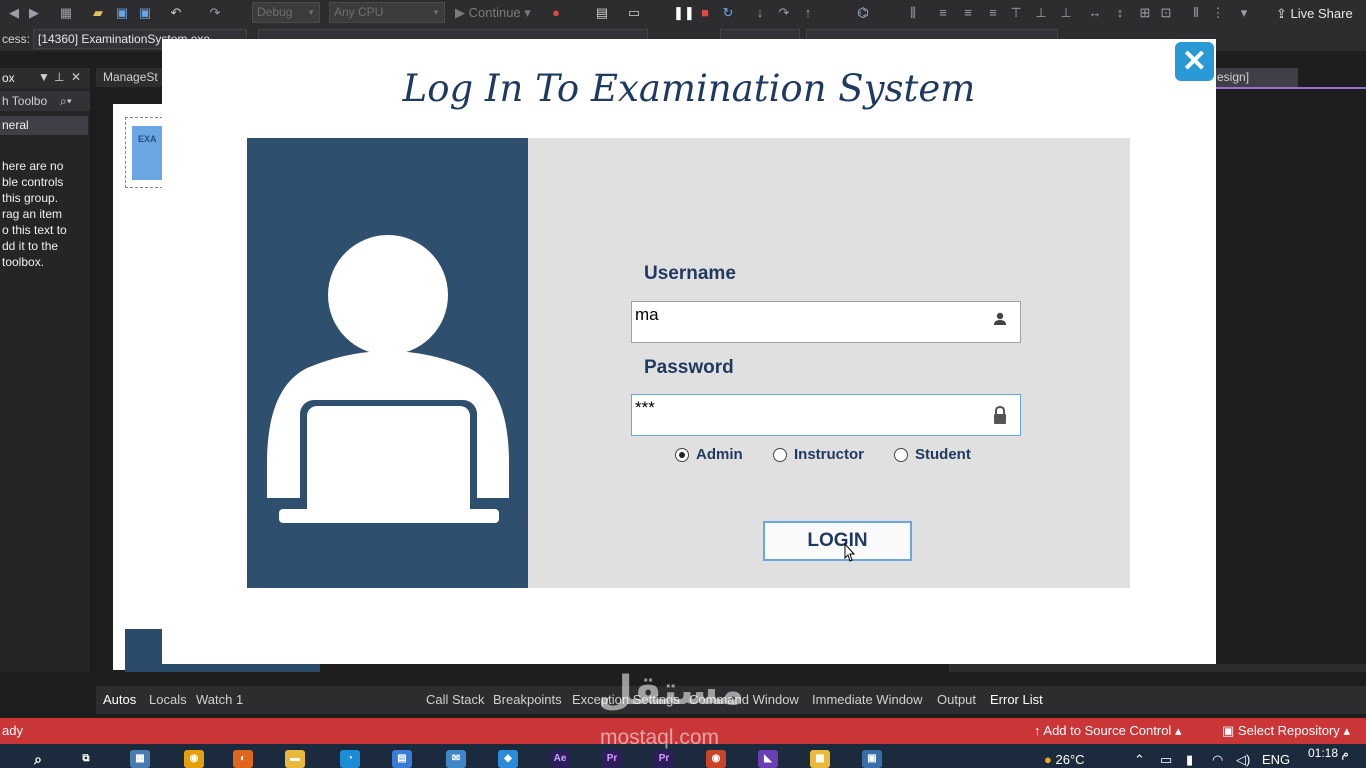 Image resolution: width=1366 pixels, height=768 pixels. Describe the element at coordinates (44, 125) in the screenshot. I see `toolbox-group-general: neral` at that location.